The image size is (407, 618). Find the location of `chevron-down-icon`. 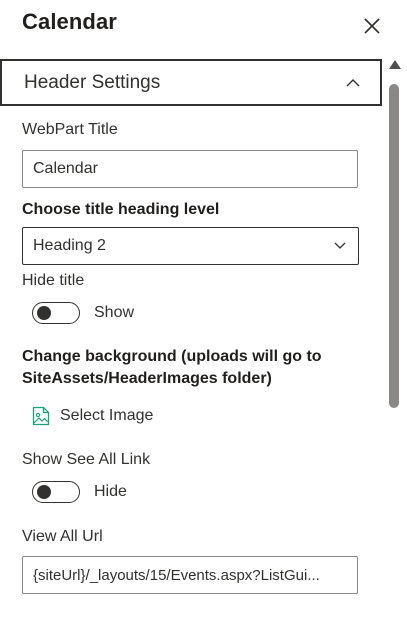

chevron-down-icon is located at coordinates (340, 245).